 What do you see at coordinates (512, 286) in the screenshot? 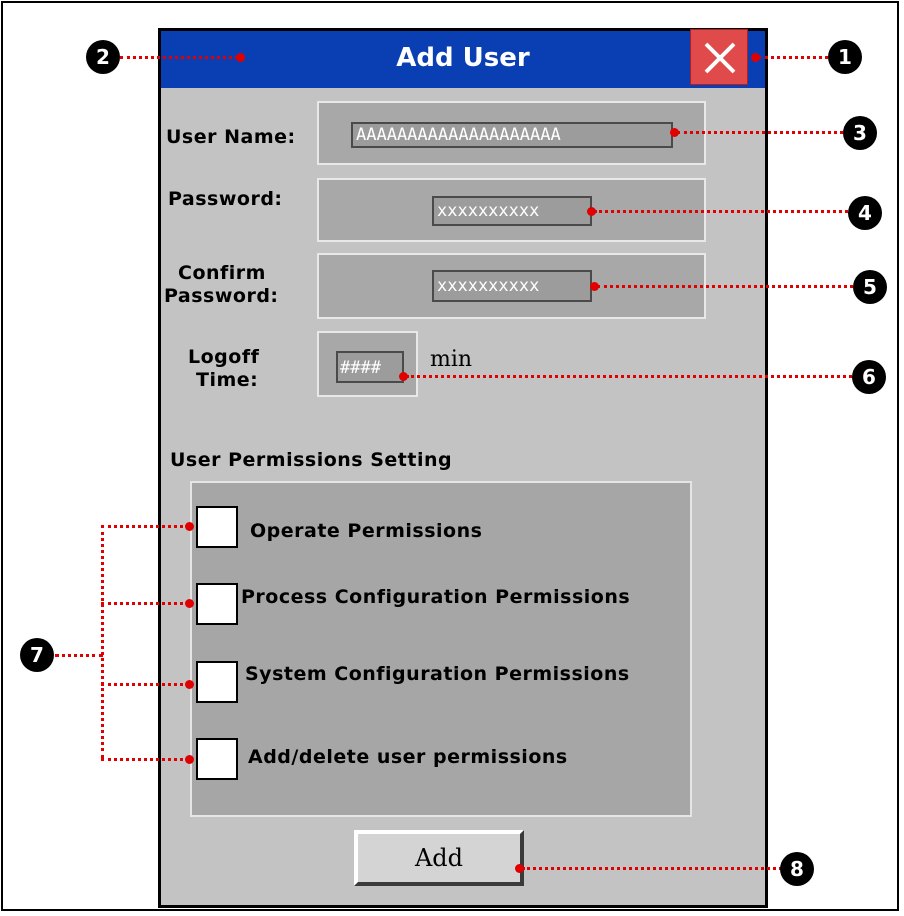
I see `confirm-password-input: xxxxxxxxxx` at bounding box center [512, 286].